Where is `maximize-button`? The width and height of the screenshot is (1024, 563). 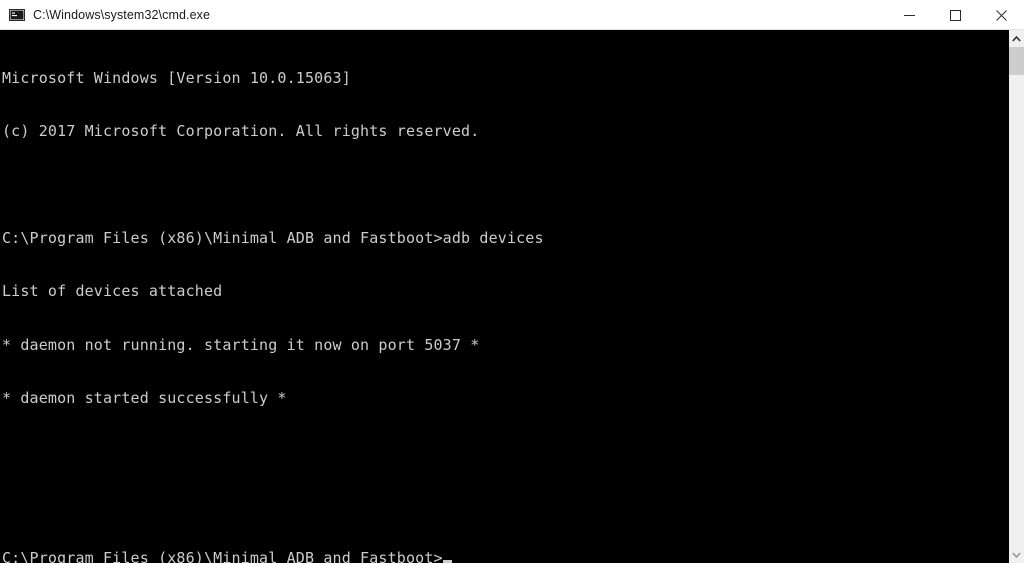 maximize-button is located at coordinates (955, 15).